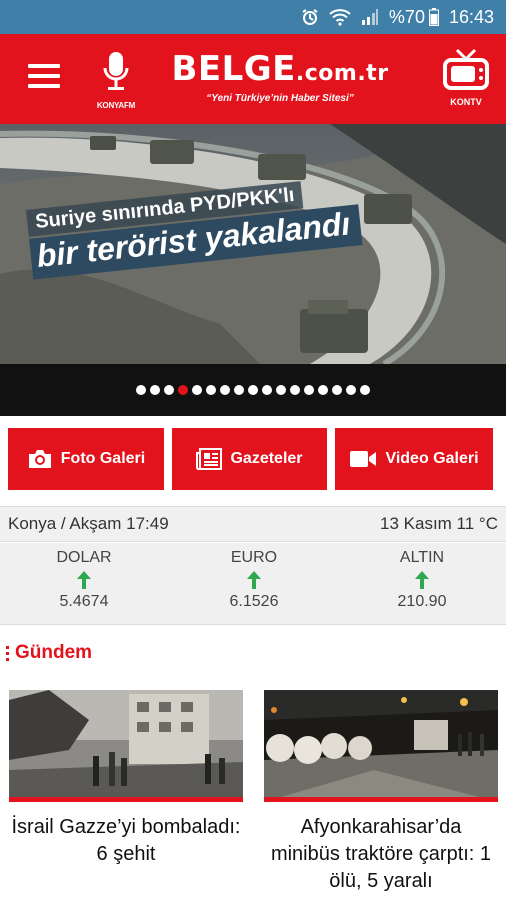 The height and width of the screenshot is (900, 506). I want to click on slider-dot-active, so click(183, 390).